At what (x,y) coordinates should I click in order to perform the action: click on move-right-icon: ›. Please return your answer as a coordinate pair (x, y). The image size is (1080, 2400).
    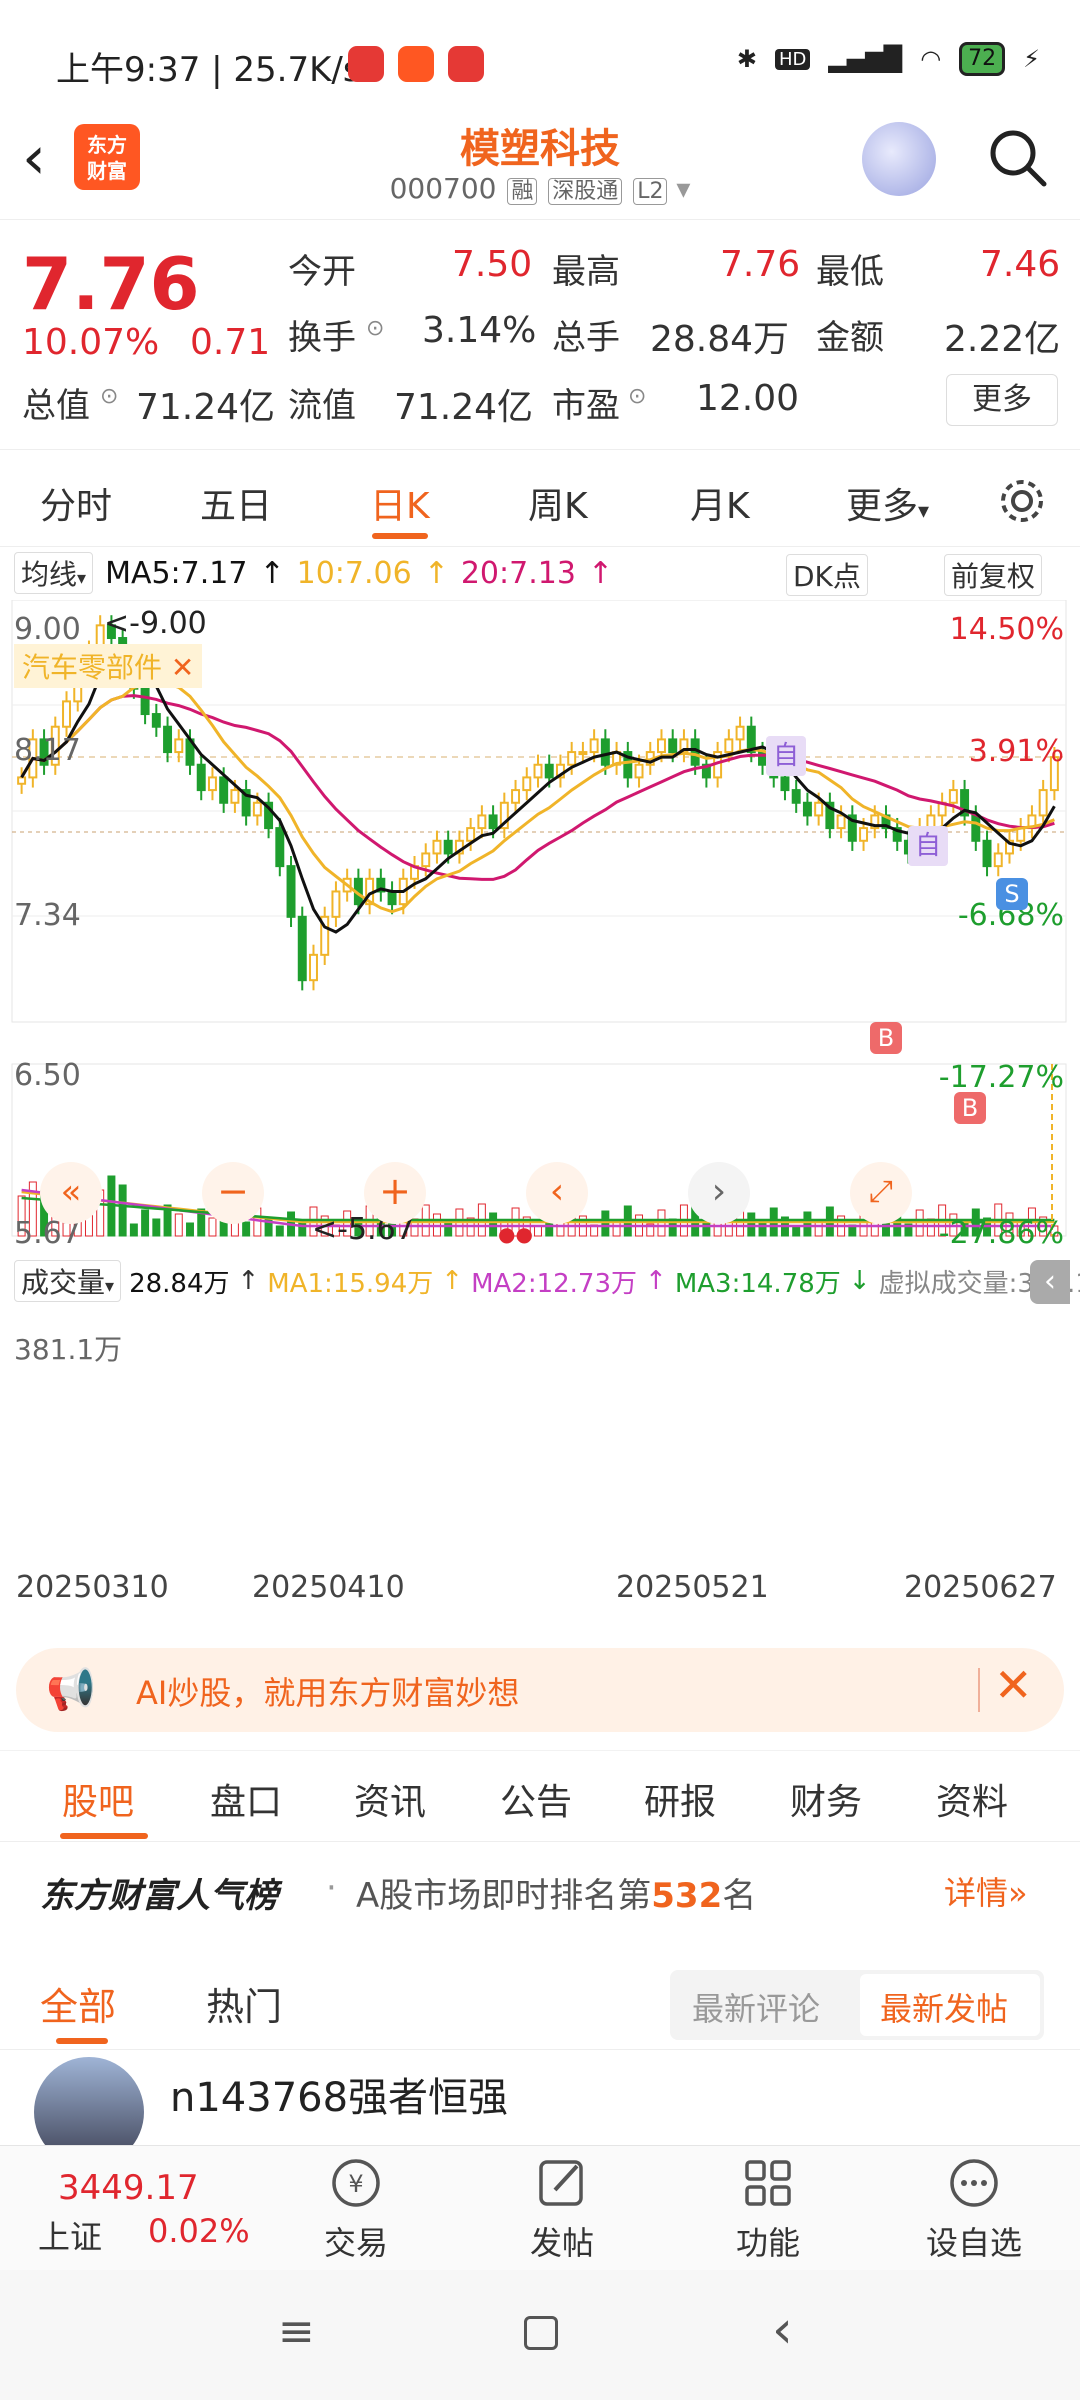
    Looking at the image, I should click on (719, 1193).